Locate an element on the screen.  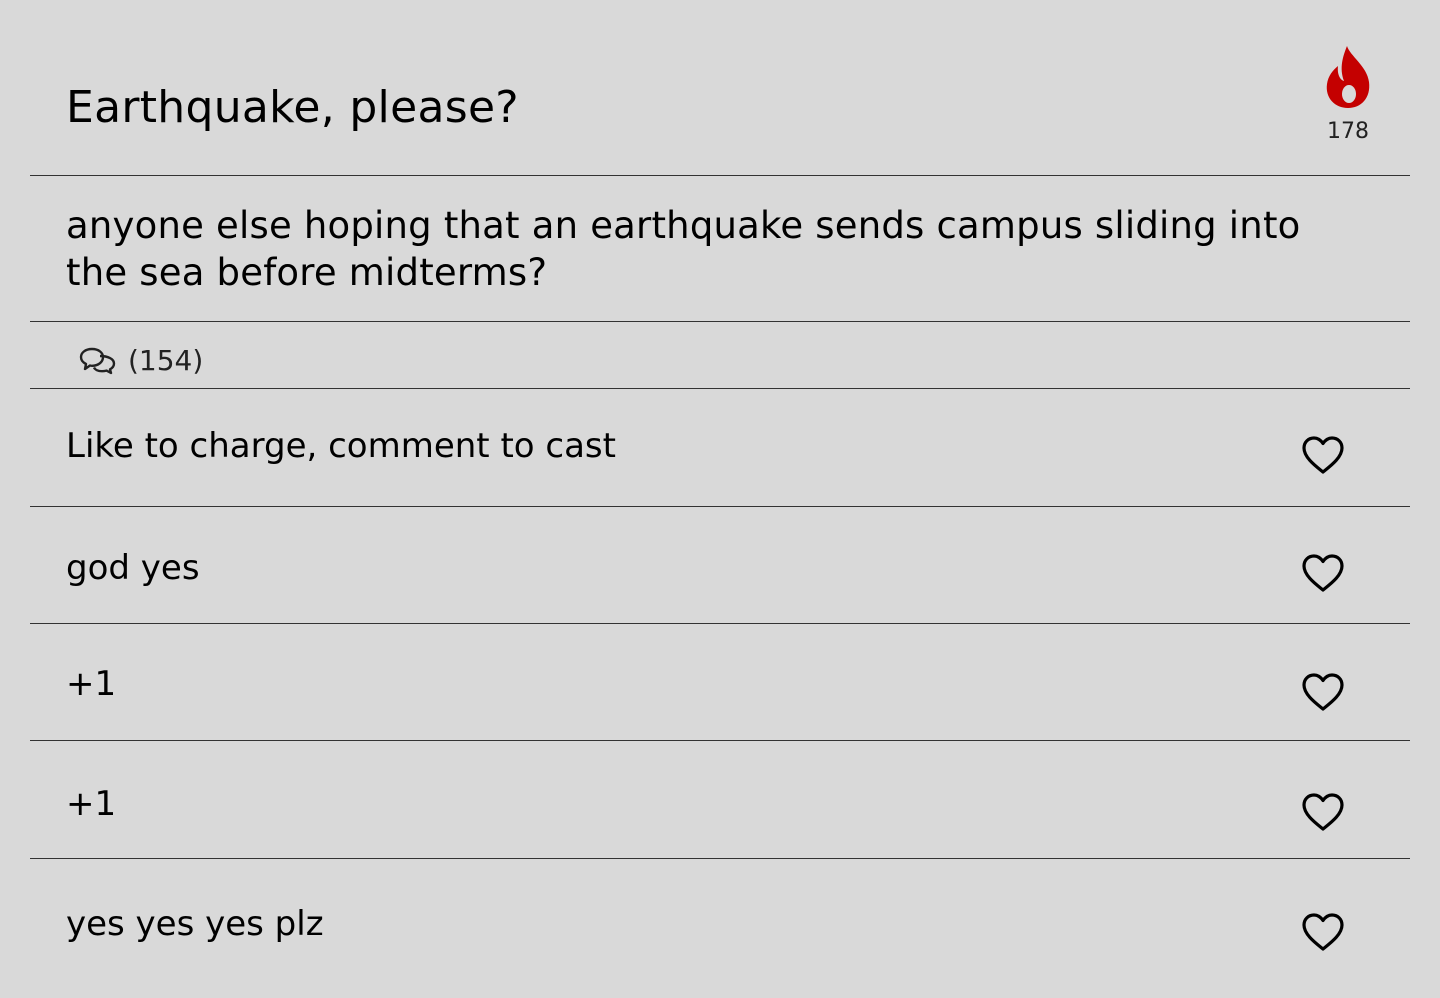
comment-text: god yes is located at coordinates (133, 568).